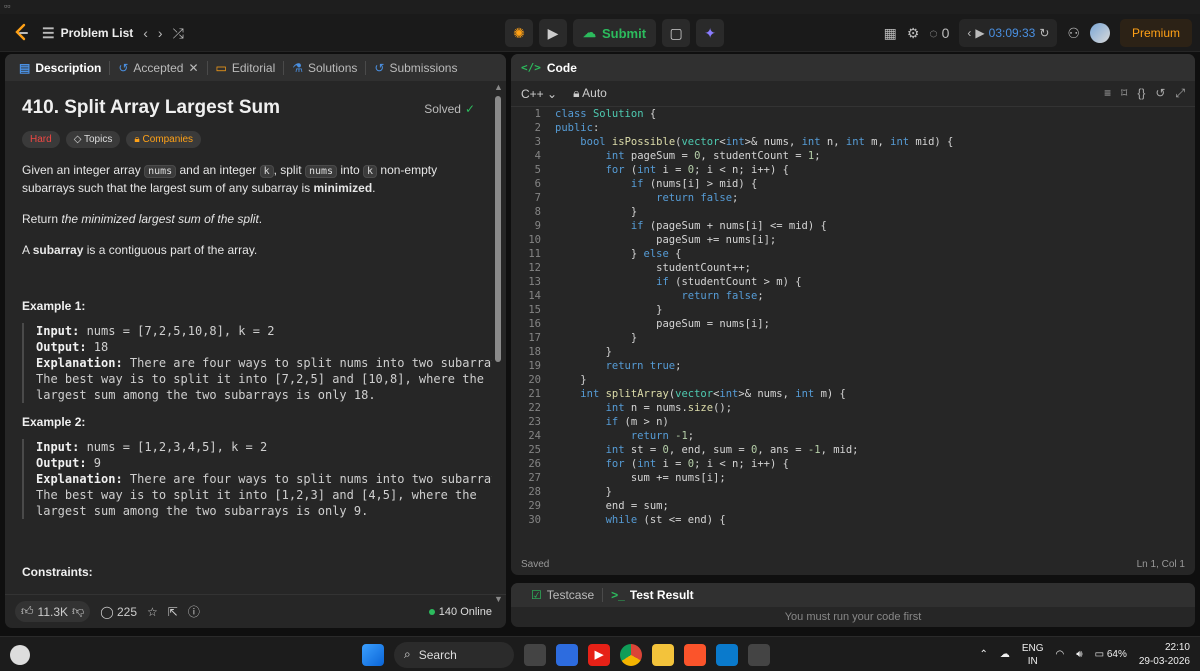 The image size is (1200, 671). I want to click on timer: ‹ ▶ 03:09:33 ↻, so click(1008, 33).